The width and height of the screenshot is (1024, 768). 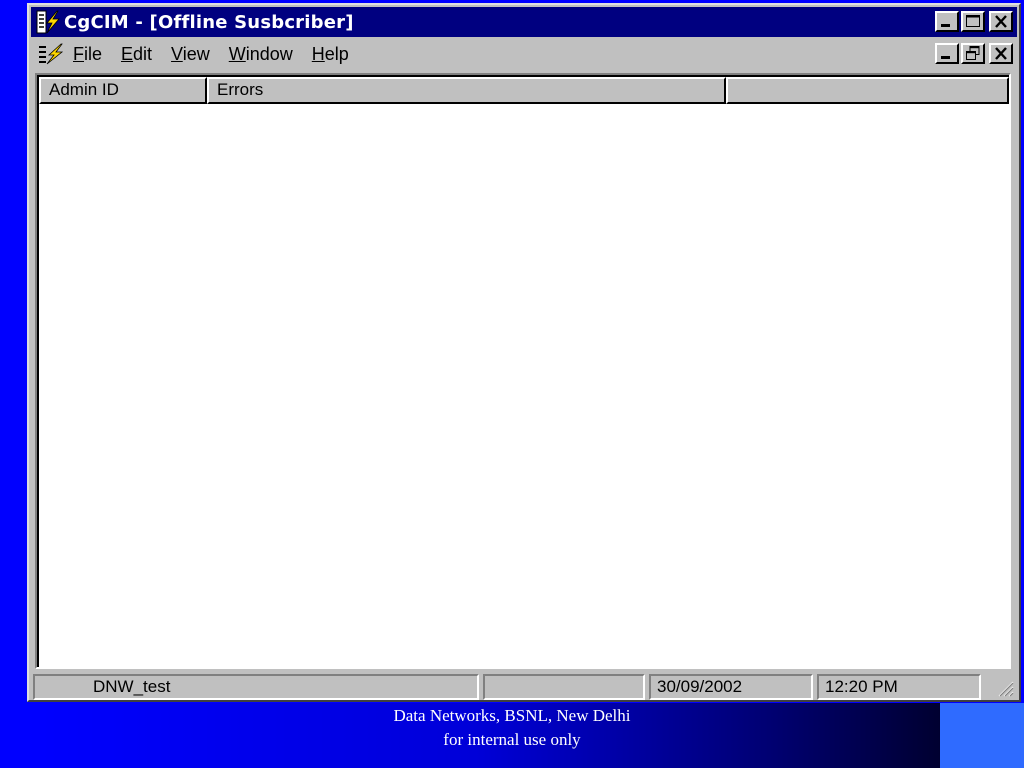 What do you see at coordinates (564, 687) in the screenshot?
I see `status-blank` at bounding box center [564, 687].